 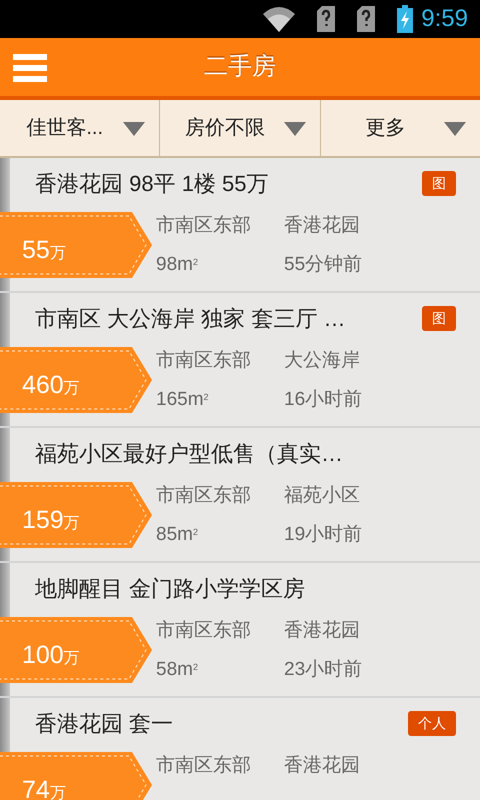 What do you see at coordinates (44, 250) in the screenshot?
I see `price-text: 55万` at bounding box center [44, 250].